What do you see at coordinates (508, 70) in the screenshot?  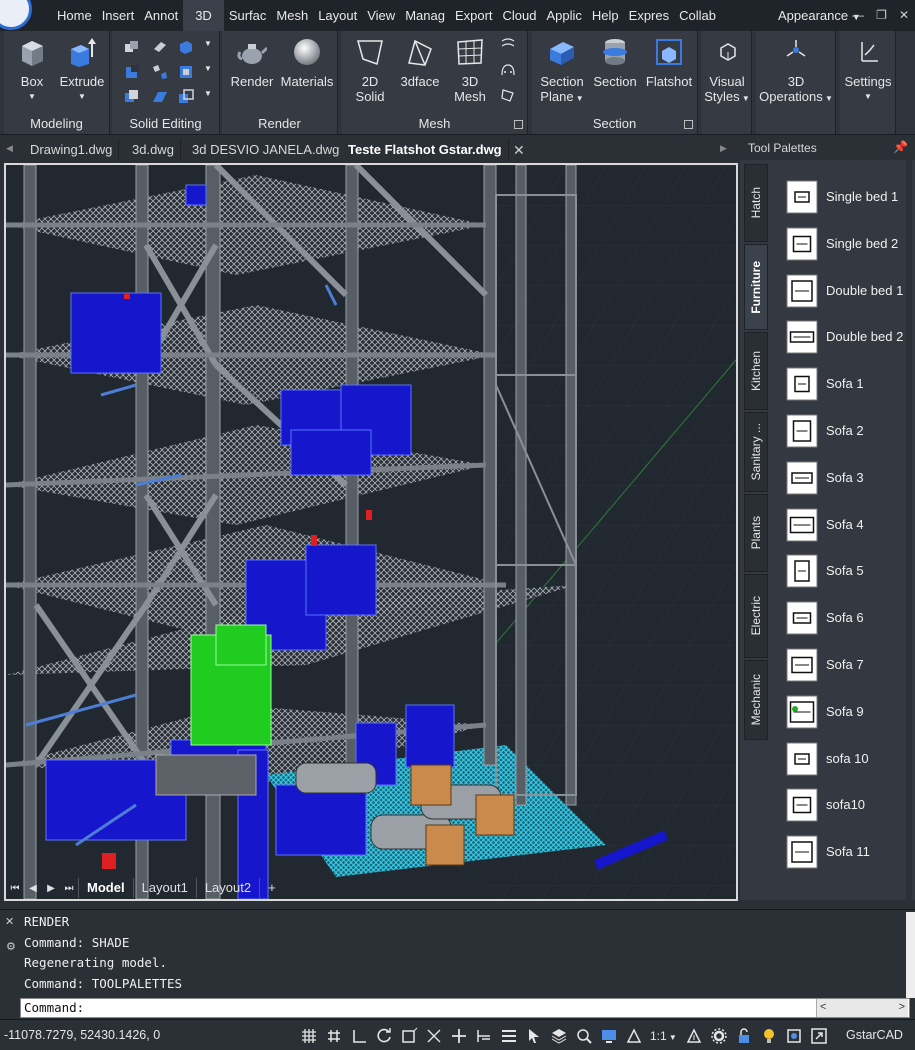 I see `tabsurf-icon` at bounding box center [508, 70].